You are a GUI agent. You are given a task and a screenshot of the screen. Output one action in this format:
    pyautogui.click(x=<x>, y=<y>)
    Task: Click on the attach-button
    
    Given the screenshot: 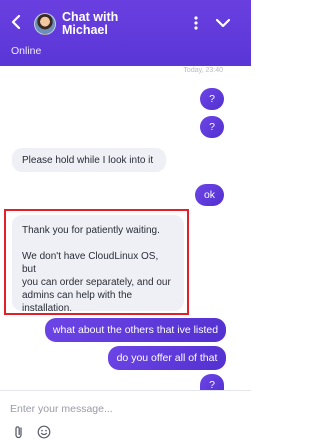 What is the action you would take?
    pyautogui.click(x=19, y=432)
    